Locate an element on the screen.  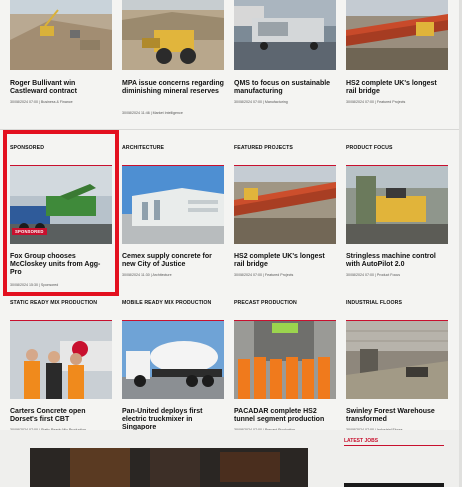
section-label: INDUSTRIAL FLOORS is located at coordinates (374, 303).